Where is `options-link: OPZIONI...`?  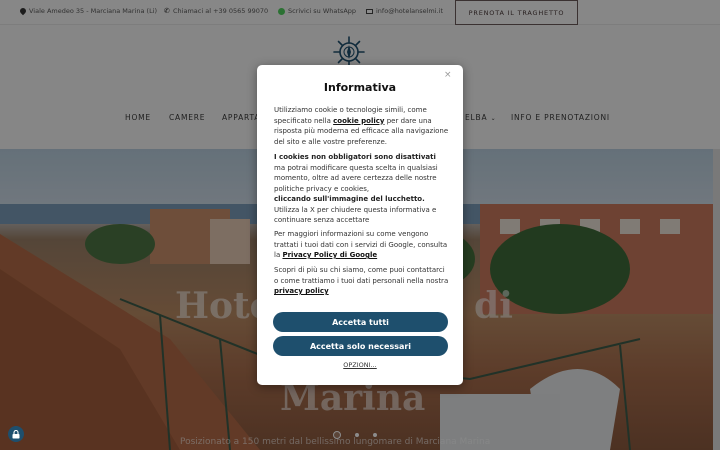
options-link: OPZIONI... is located at coordinates (360, 365).